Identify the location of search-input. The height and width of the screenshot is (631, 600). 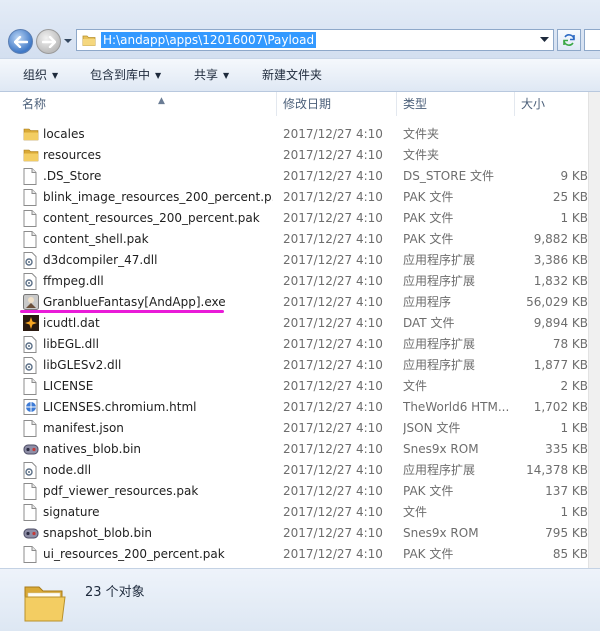
(592, 40).